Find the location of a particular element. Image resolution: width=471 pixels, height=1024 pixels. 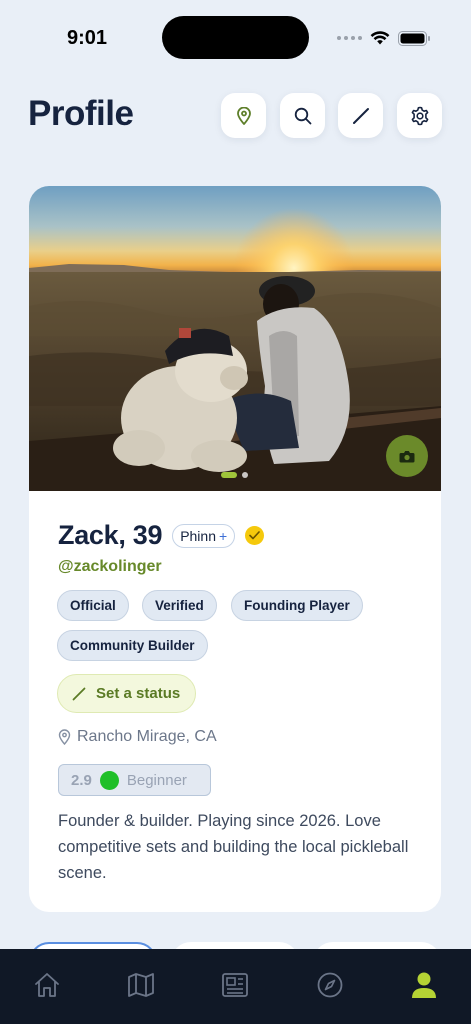

gear-icon is located at coordinates (419, 115).